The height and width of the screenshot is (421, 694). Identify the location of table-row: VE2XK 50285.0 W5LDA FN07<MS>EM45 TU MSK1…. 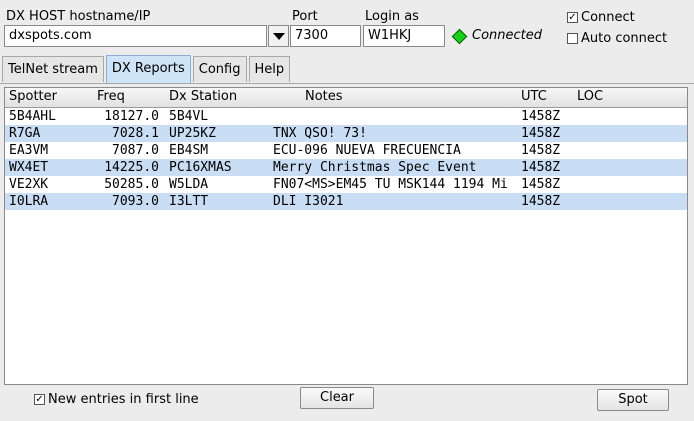
(346, 184).